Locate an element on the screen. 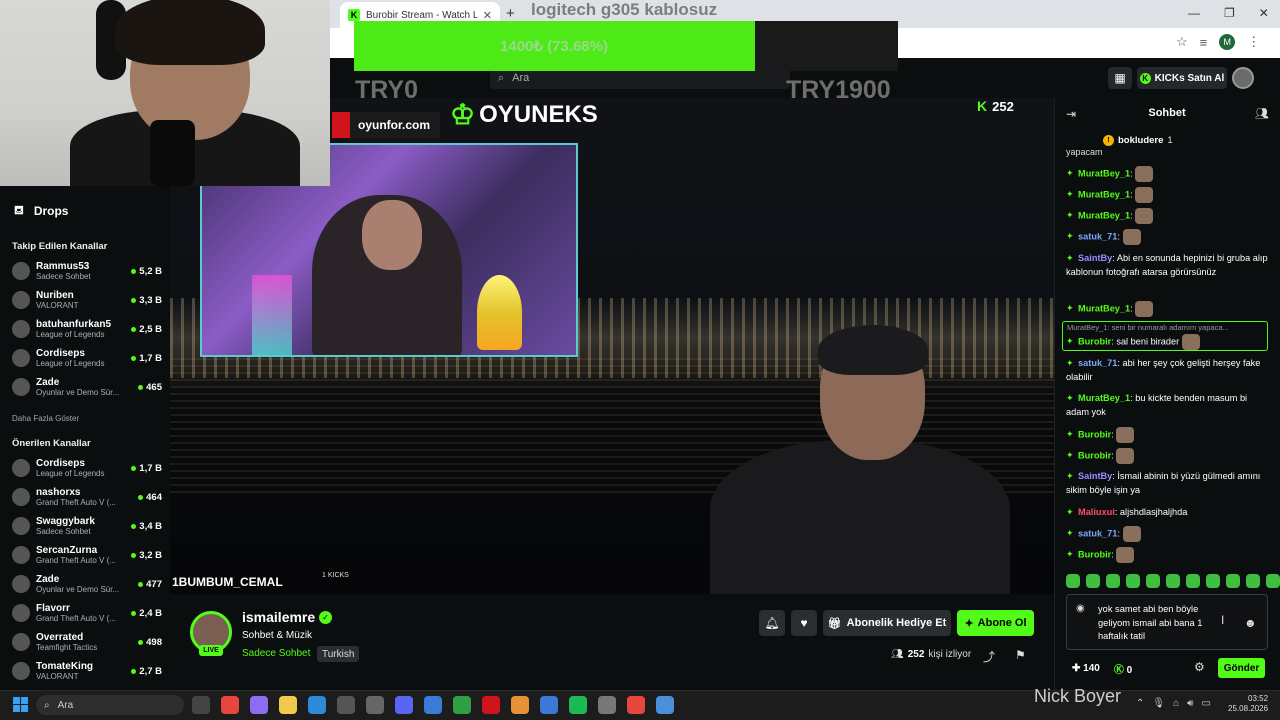 Image resolution: width=1280 pixels, height=720 pixels. windows-start-icon is located at coordinates (20, 704).